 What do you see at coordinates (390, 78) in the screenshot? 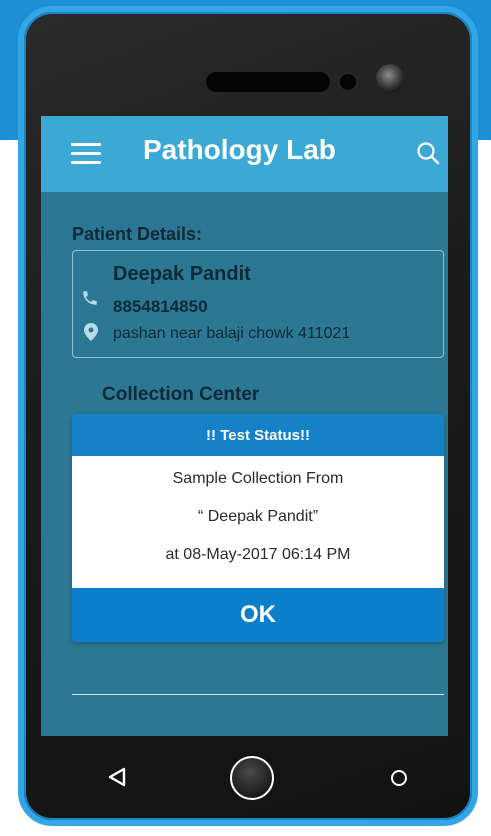
I see `front-camera` at bounding box center [390, 78].